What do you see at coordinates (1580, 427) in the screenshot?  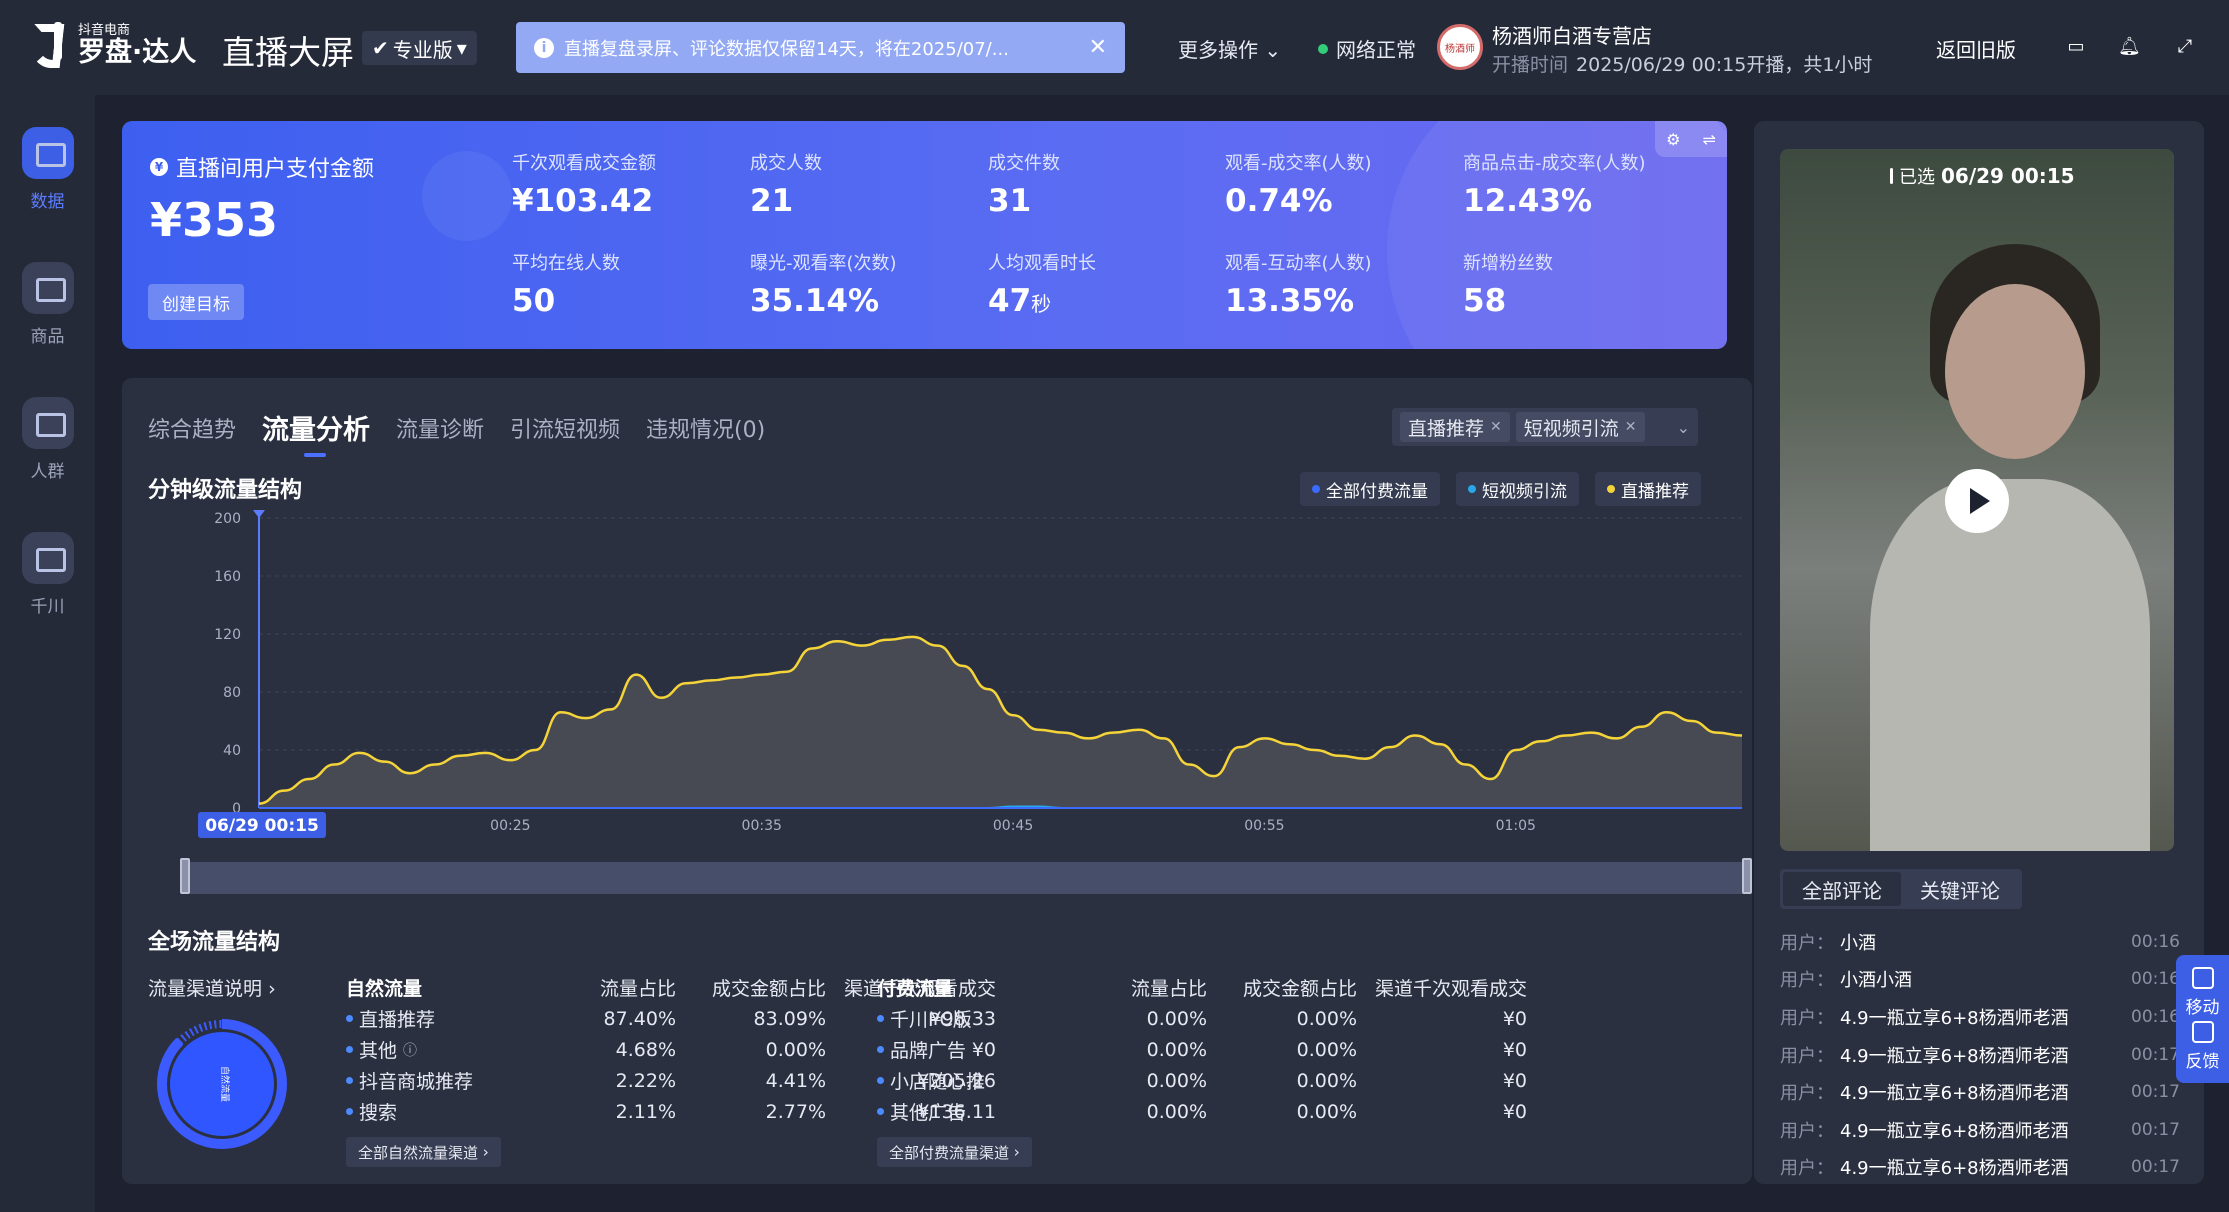 I see `filter-chip: 短视频引流 ✕` at bounding box center [1580, 427].